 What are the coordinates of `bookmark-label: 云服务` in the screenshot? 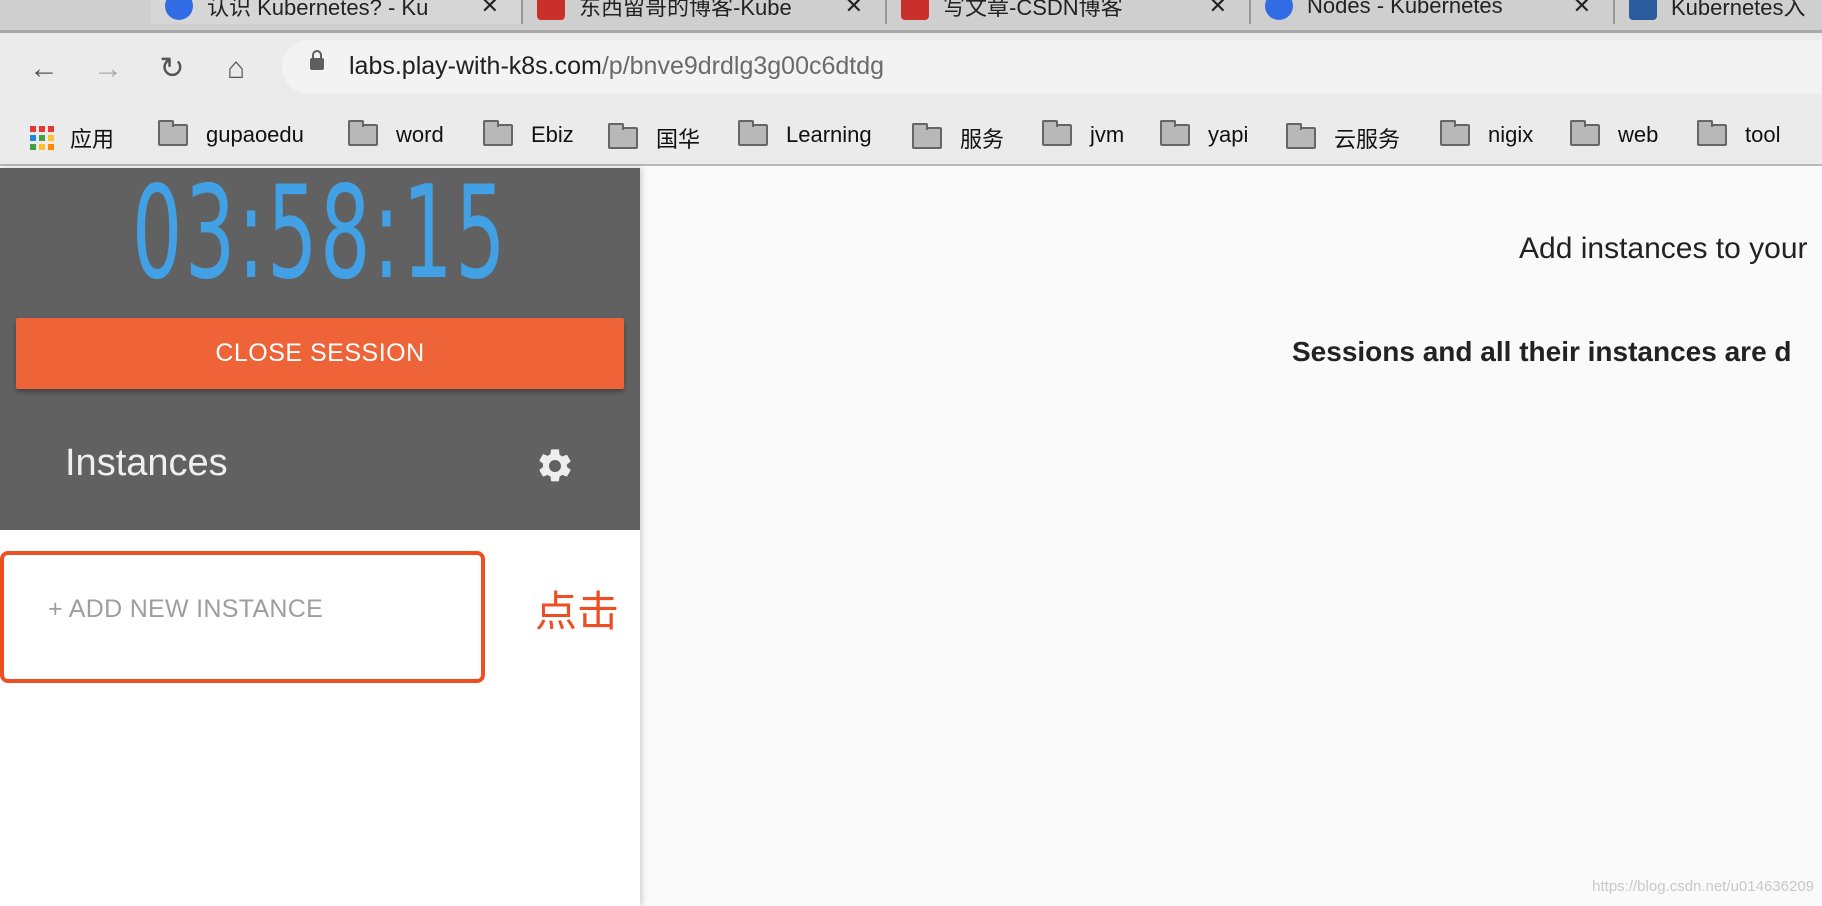 It's located at (1367, 139).